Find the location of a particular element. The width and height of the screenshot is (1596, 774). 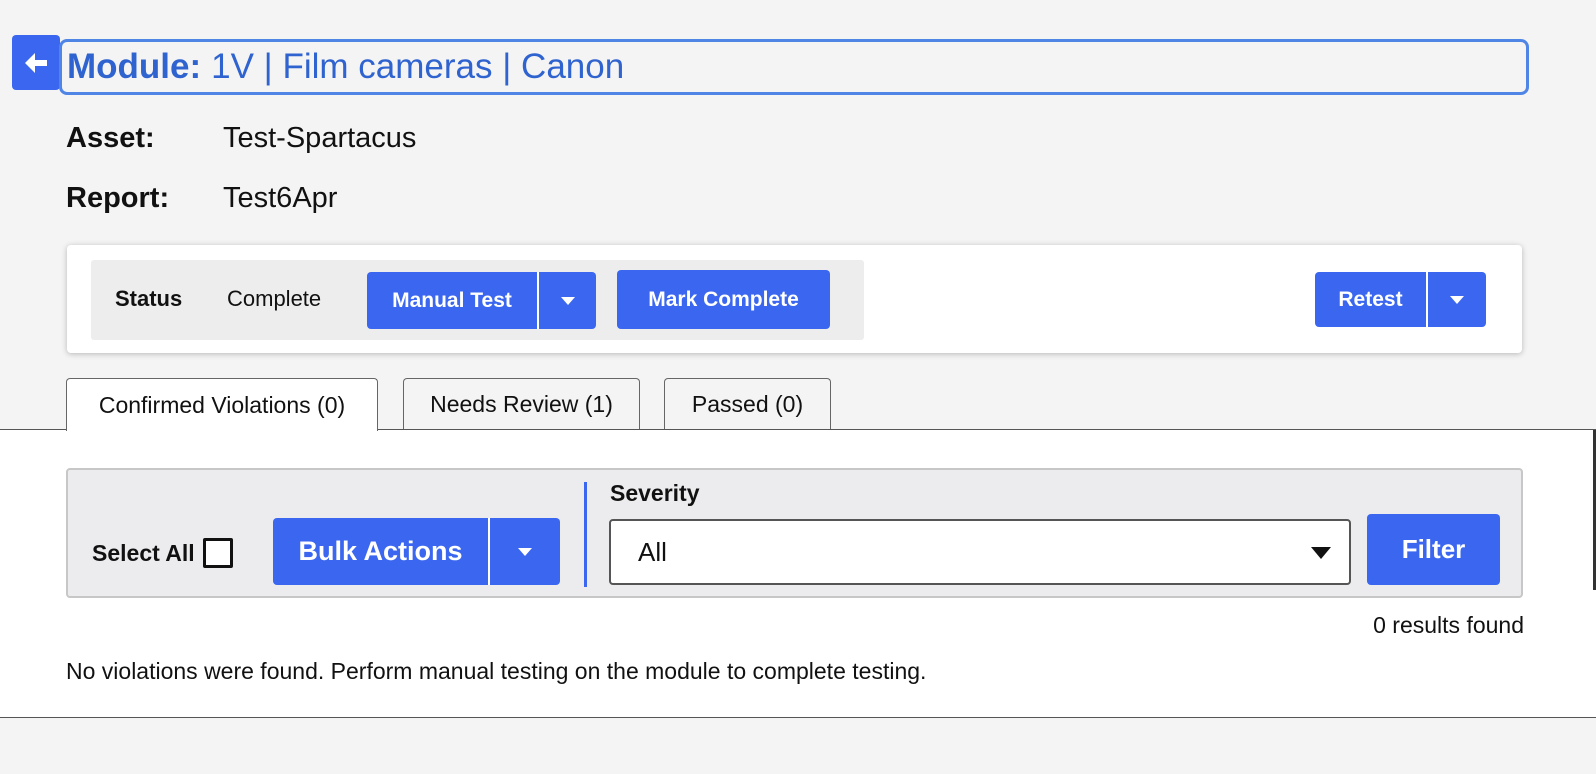

severity-select: All is located at coordinates (980, 552).